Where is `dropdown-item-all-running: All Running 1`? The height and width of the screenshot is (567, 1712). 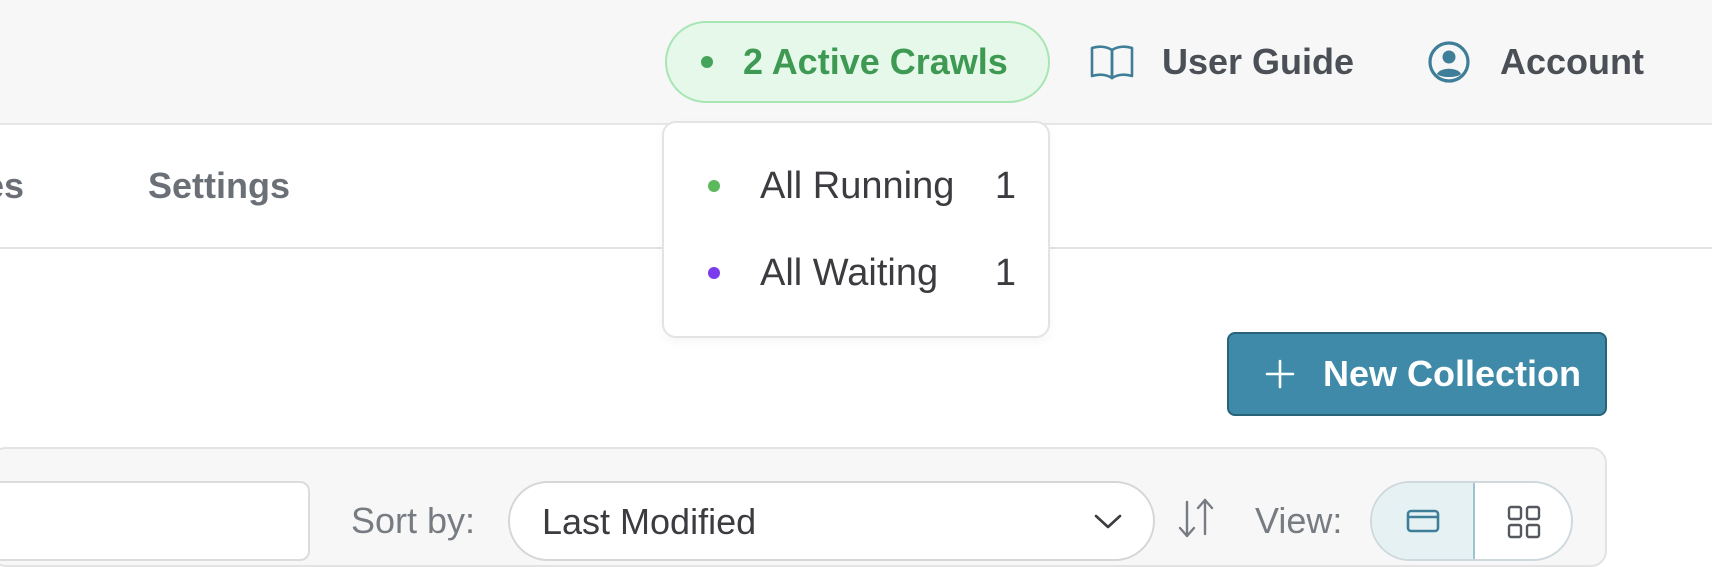 dropdown-item-all-running: All Running 1 is located at coordinates (856, 186).